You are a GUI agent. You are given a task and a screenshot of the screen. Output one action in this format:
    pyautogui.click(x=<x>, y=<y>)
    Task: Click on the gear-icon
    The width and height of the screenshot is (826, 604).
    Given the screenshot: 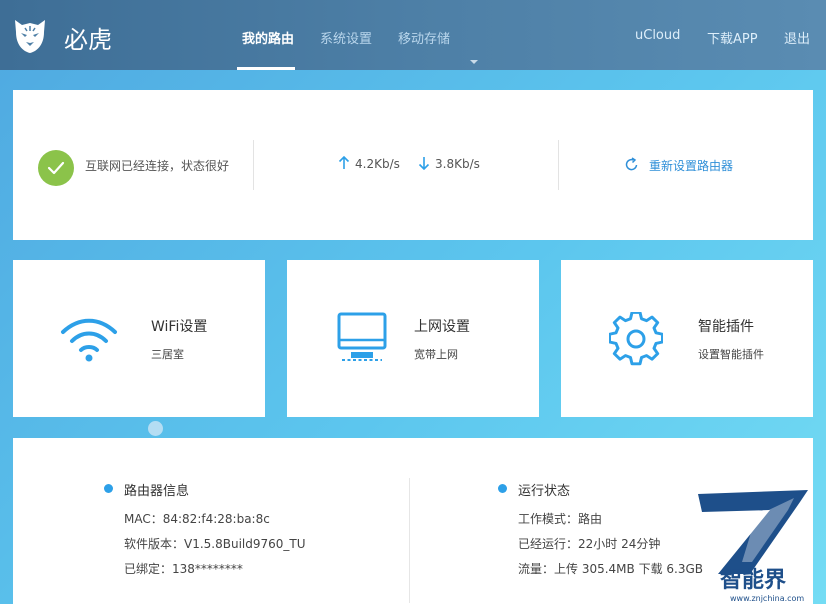 What is the action you would take?
    pyautogui.click(x=636, y=339)
    